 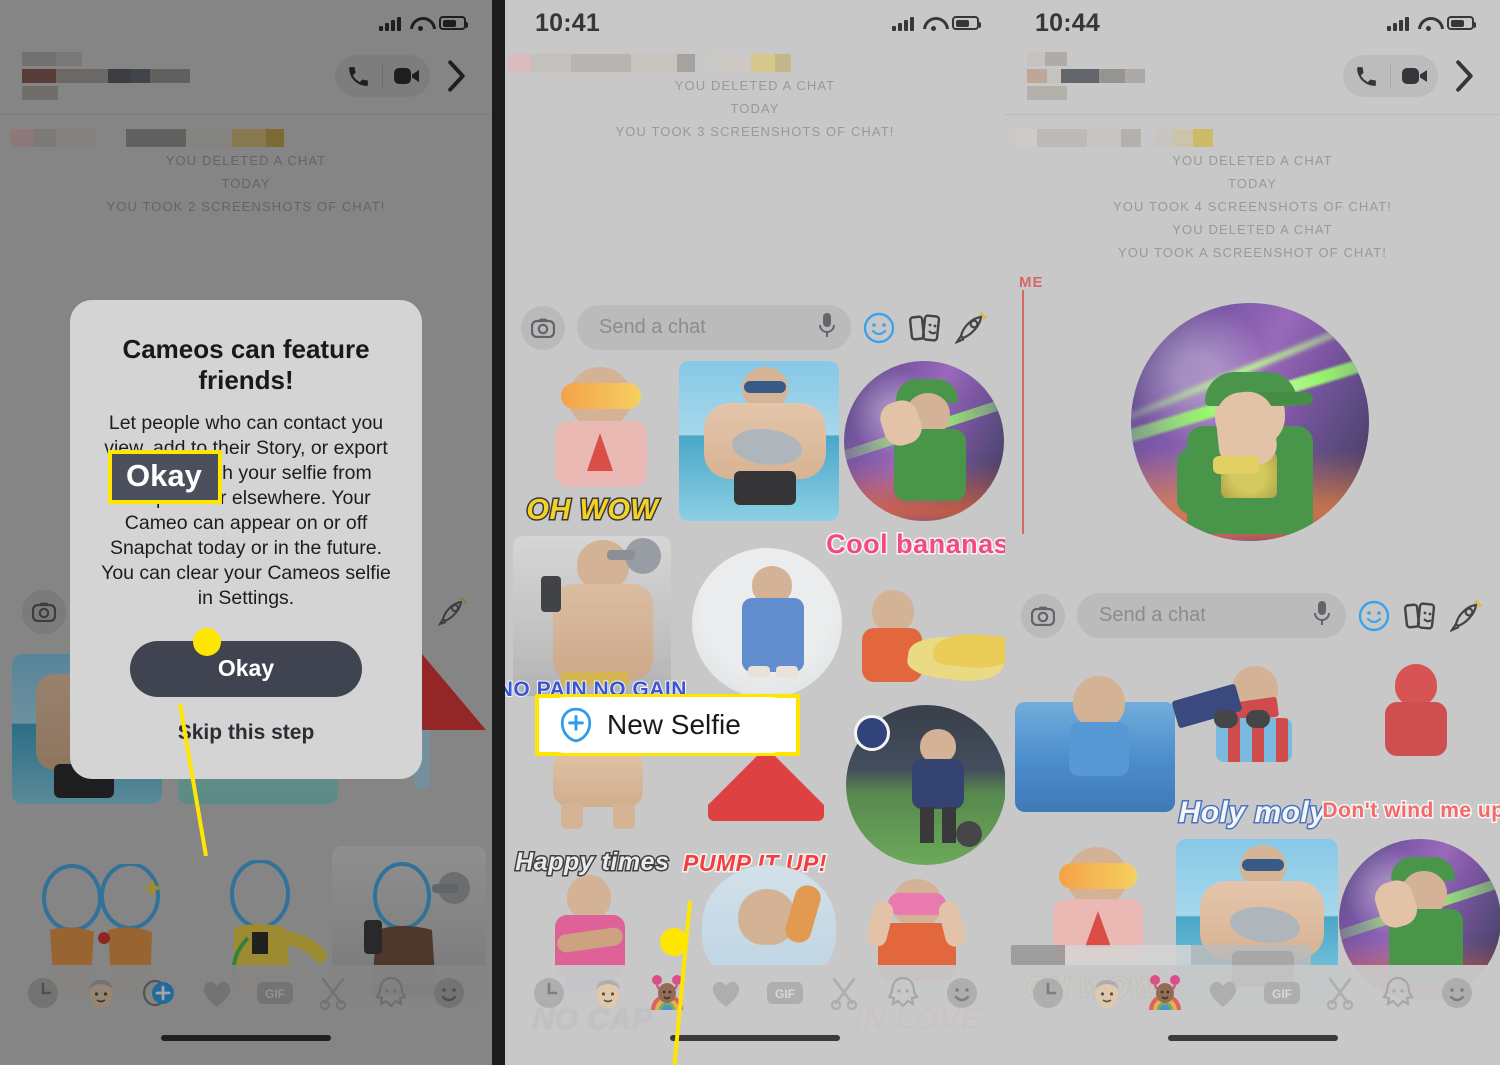 What do you see at coordinates (1252, 23) in the screenshot?
I see `status-bar-3: 10:44` at bounding box center [1252, 23].